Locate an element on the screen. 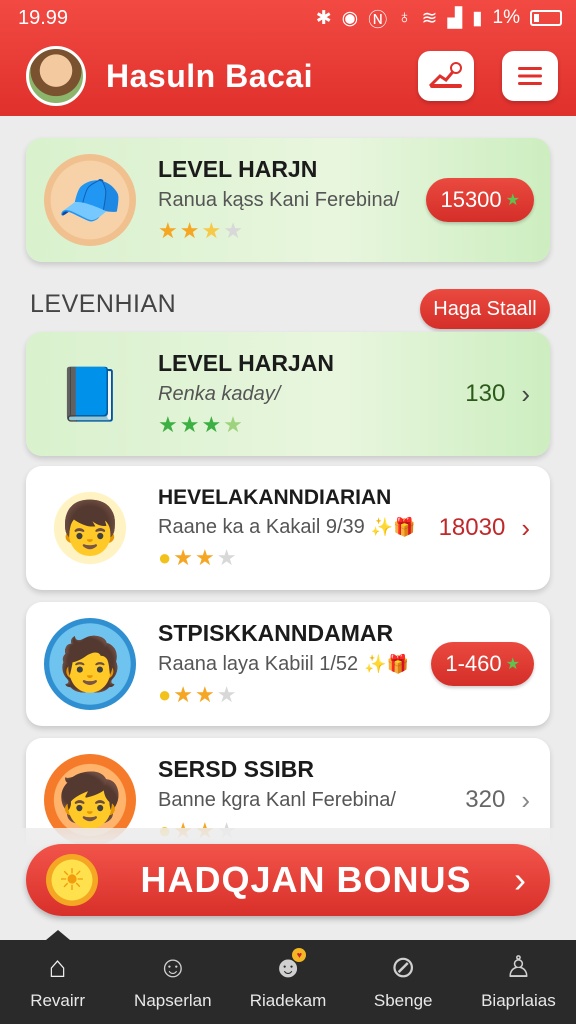  card-subtitle: Ranua kąss Kani Ferebina/ is located at coordinates (279, 200).